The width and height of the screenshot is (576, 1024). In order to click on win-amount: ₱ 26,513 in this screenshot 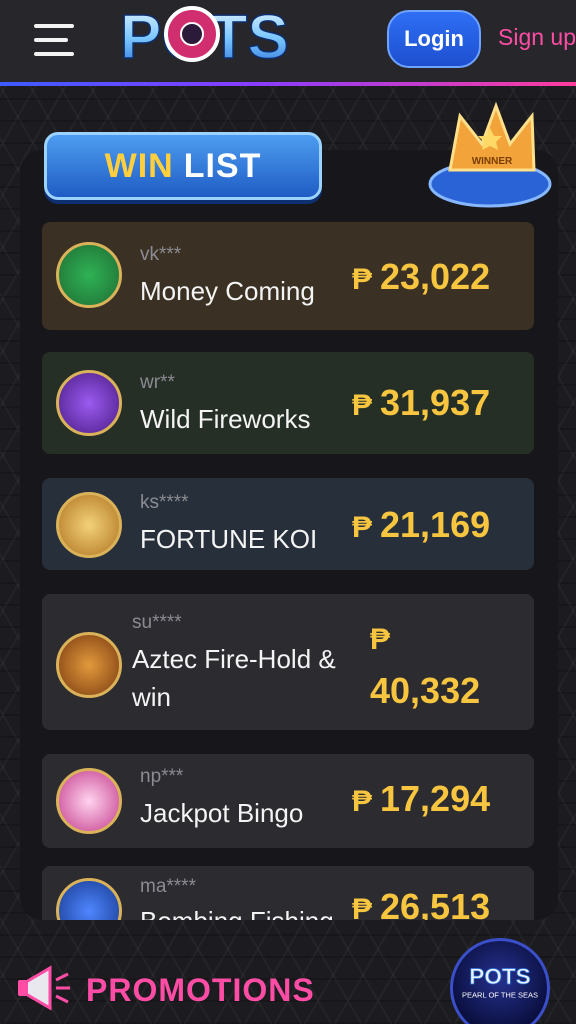, I will do `click(421, 903)`.